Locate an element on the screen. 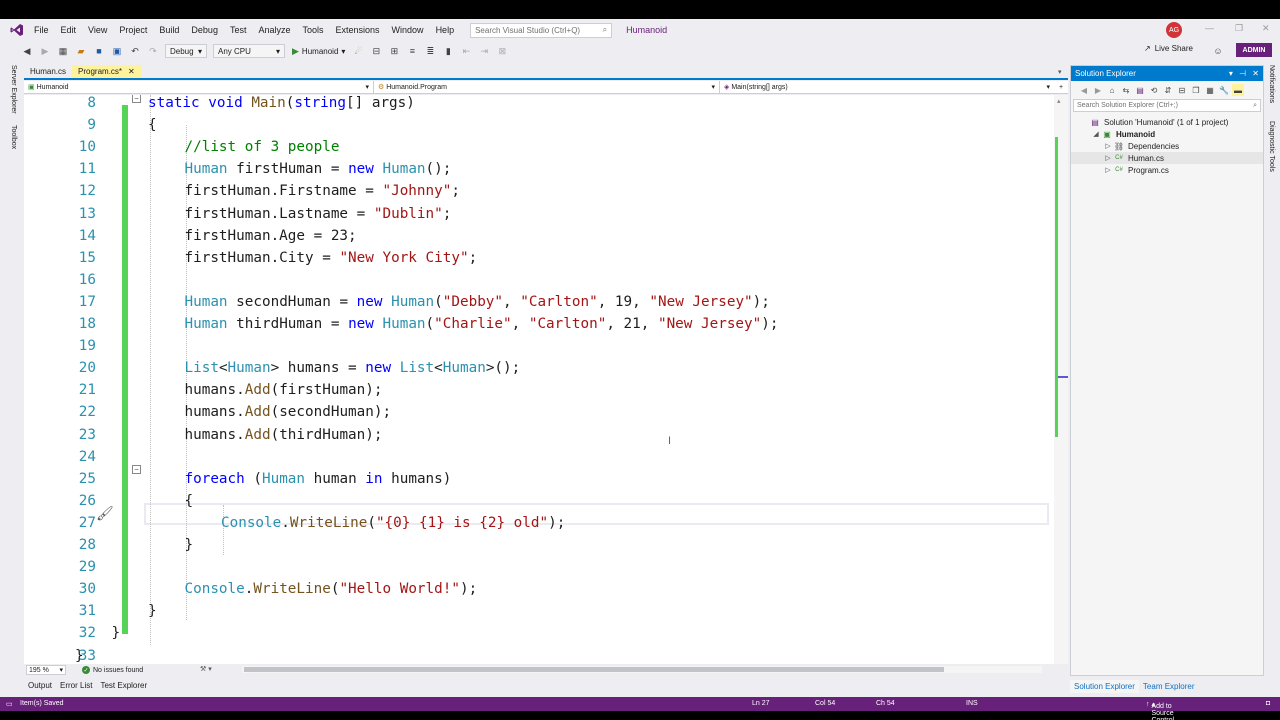 The image size is (1280, 720). forward-icon: ▶ is located at coordinates (1098, 90).